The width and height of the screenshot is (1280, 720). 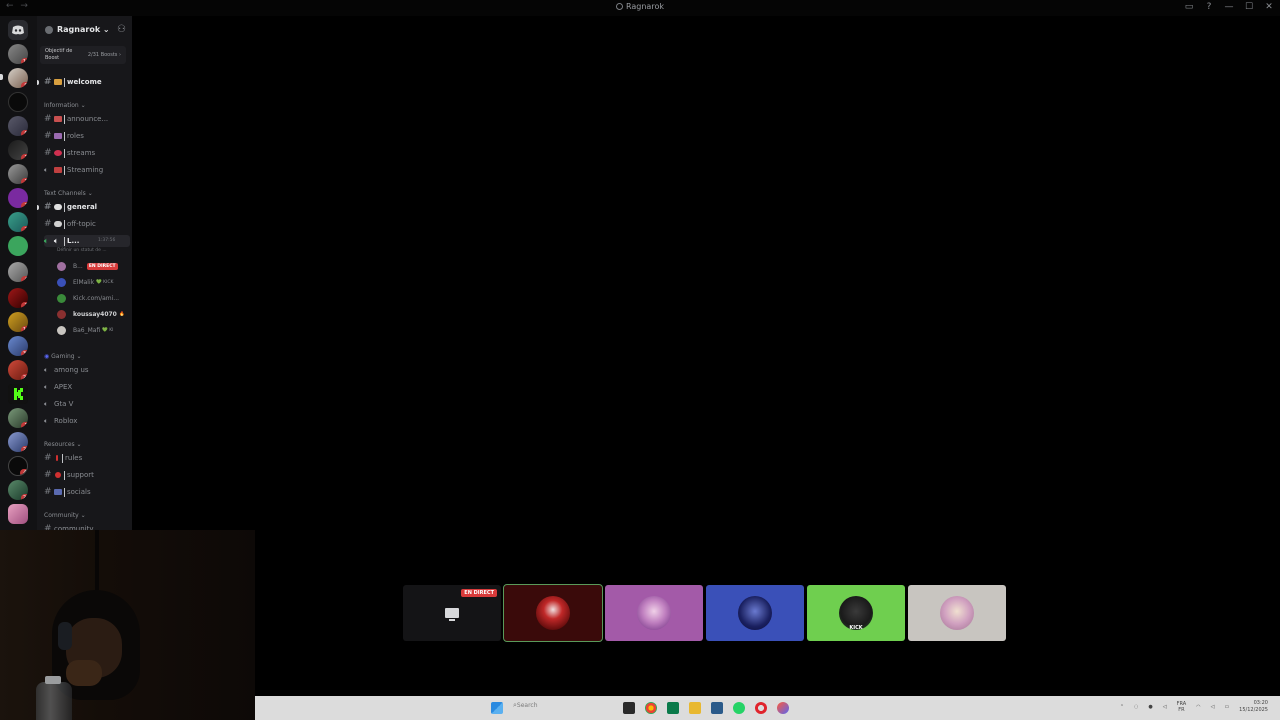 I want to click on channel-label: Streaming, so click(x=85, y=170).